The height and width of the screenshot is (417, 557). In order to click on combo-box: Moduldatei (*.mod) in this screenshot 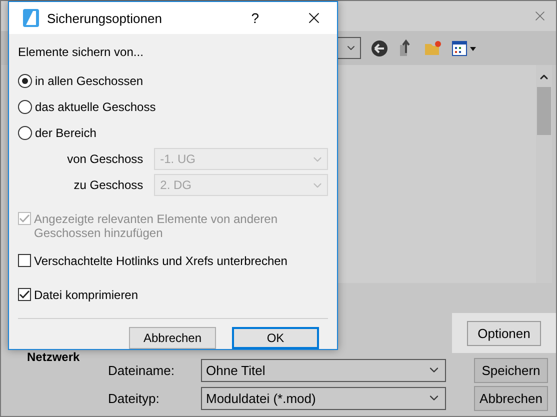, I will do `click(323, 398)`.